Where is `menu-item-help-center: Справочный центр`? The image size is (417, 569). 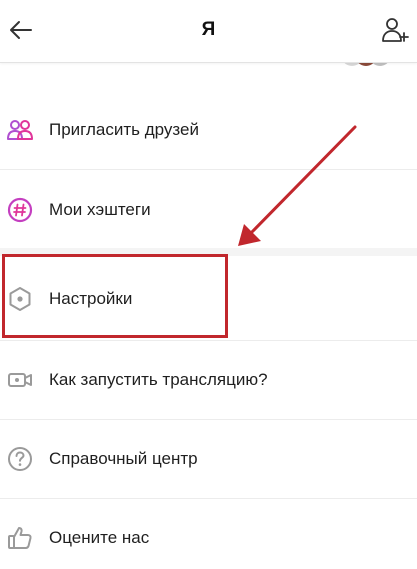 menu-item-help-center: Справочный центр is located at coordinates (208, 459).